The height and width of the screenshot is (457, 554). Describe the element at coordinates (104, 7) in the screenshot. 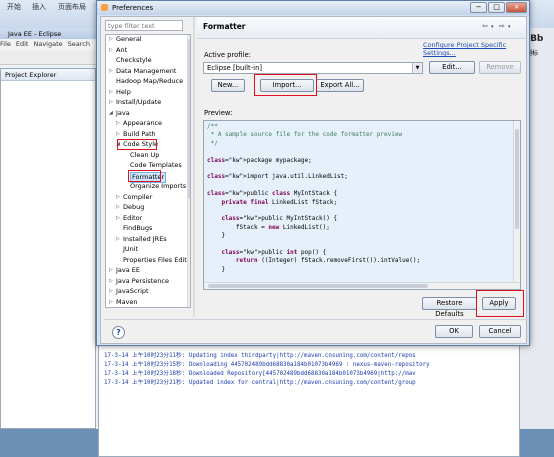

I see `eclipse-icon` at that location.